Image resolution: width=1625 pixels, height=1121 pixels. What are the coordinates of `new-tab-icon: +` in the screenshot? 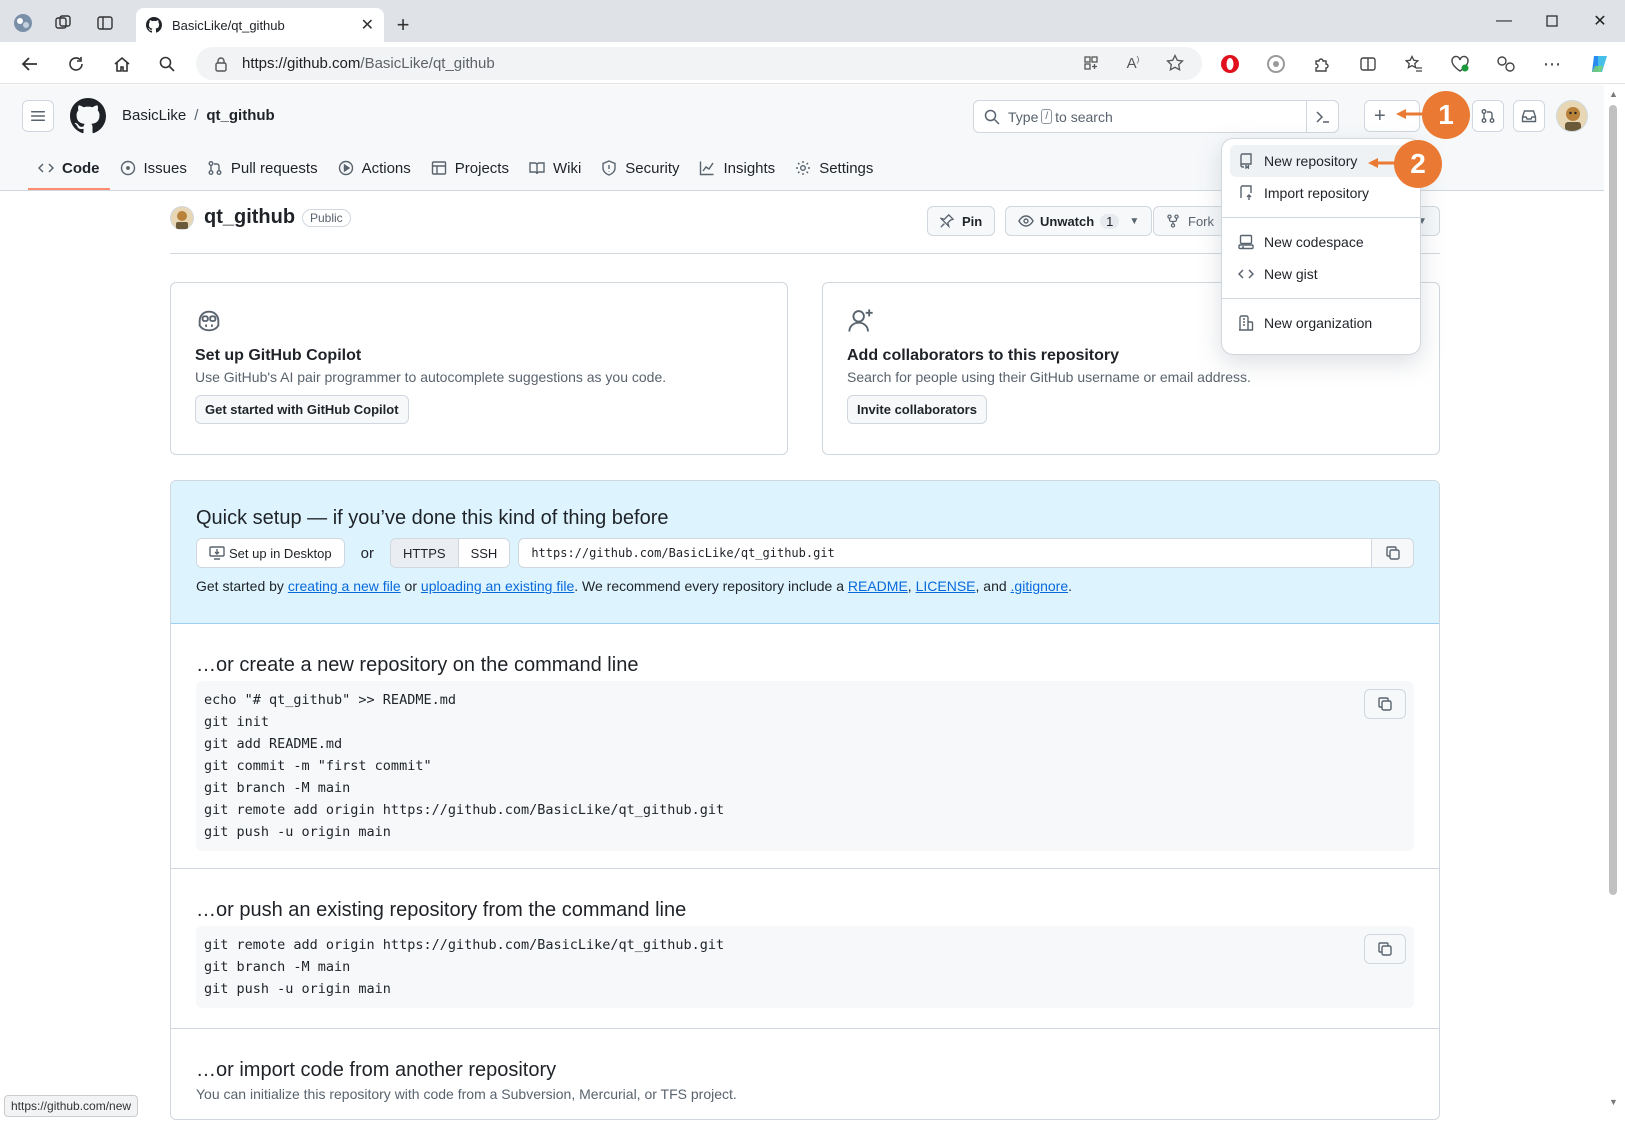 It's located at (403, 25).